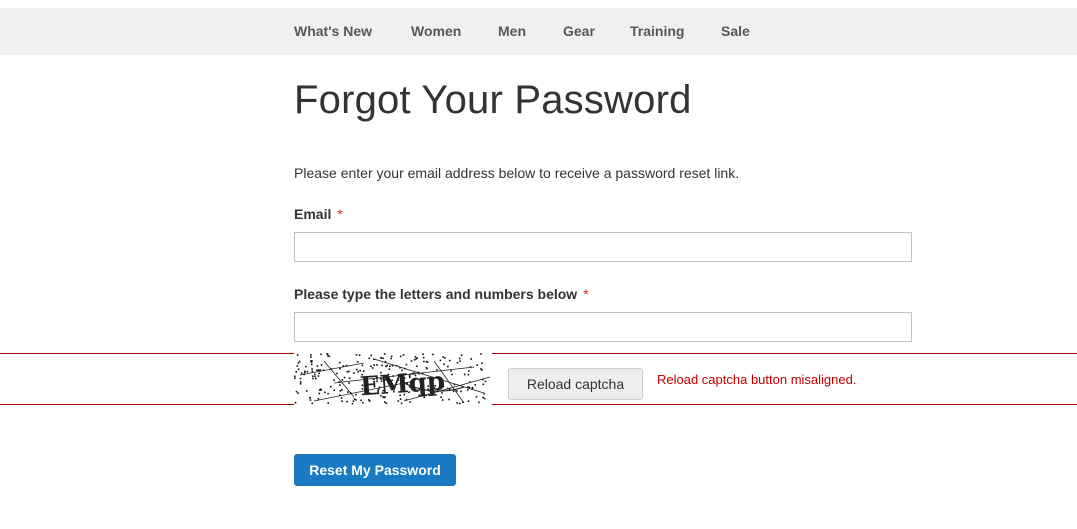 The width and height of the screenshot is (1077, 529). Describe the element at coordinates (512, 31) in the screenshot. I see `nav-item-men: Men` at that location.